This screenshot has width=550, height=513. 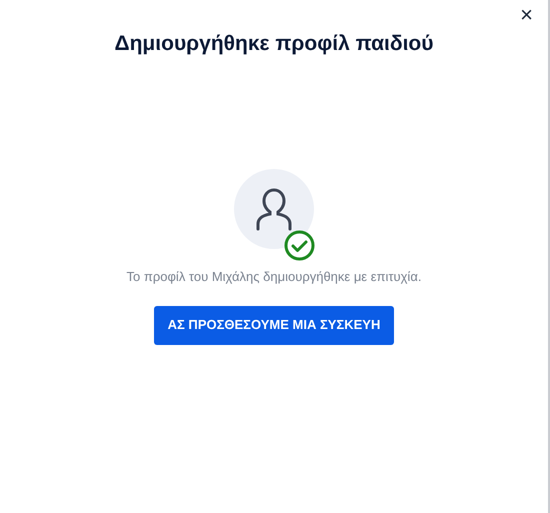 I want to click on close-button: ×, so click(x=526, y=15).